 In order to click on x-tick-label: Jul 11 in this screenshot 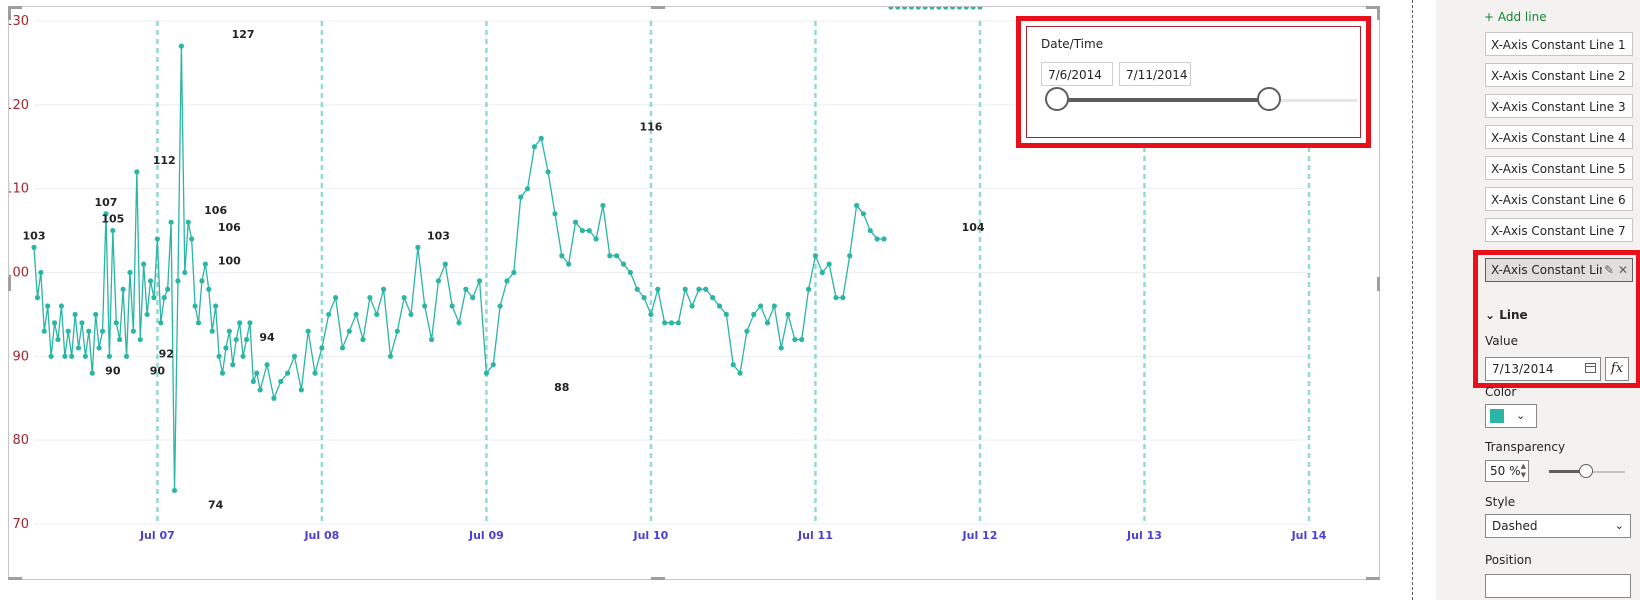, I will do `click(815, 535)`.